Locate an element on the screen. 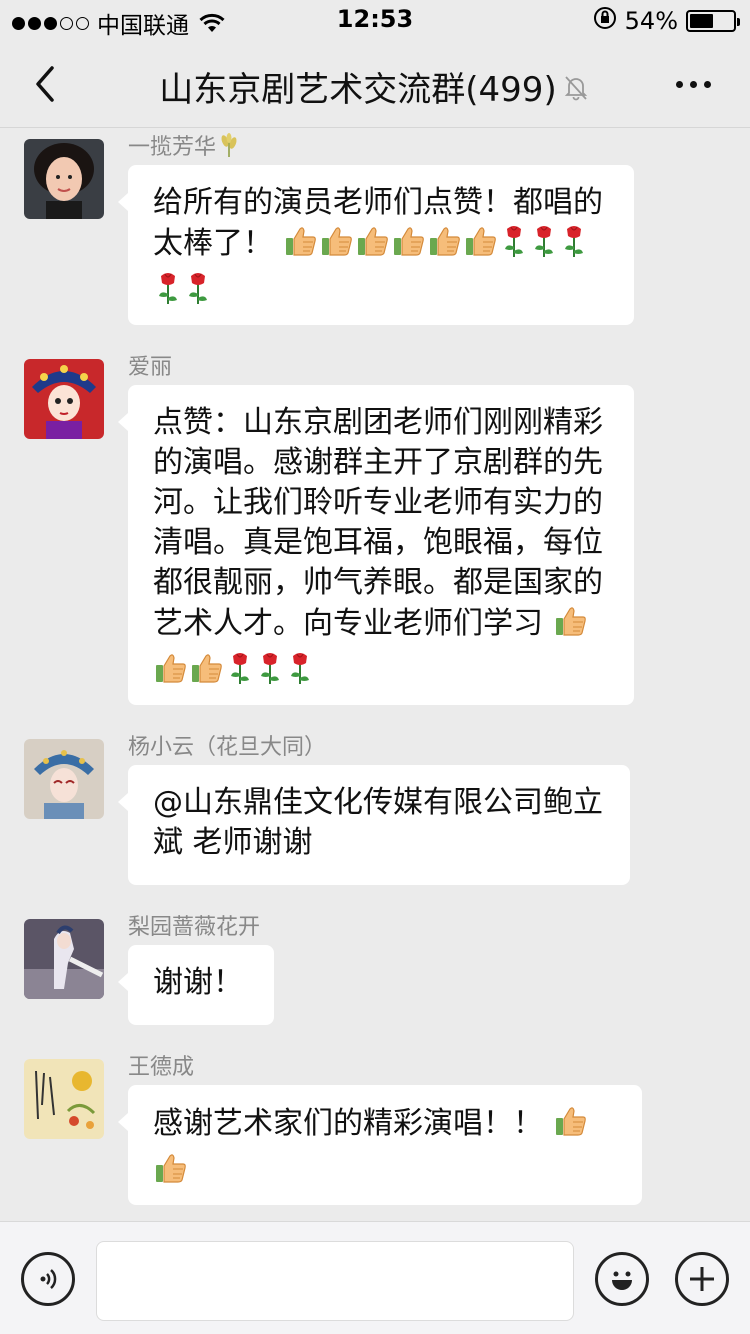  voice-icon is located at coordinates (48, 1279).